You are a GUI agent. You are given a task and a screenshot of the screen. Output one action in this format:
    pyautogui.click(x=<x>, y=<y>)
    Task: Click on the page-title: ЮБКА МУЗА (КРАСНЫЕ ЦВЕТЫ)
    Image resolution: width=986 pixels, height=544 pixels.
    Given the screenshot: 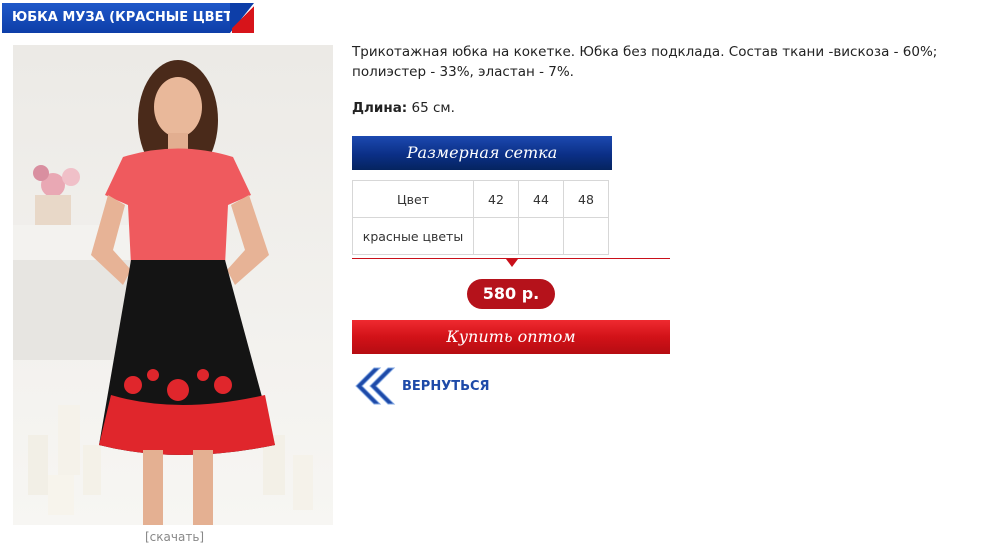 What is the action you would take?
    pyautogui.click(x=127, y=18)
    